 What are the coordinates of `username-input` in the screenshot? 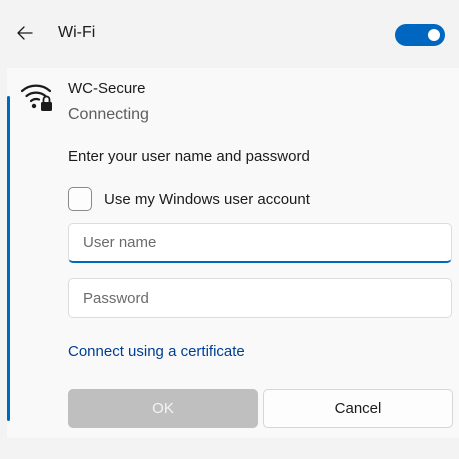 It's located at (260, 243).